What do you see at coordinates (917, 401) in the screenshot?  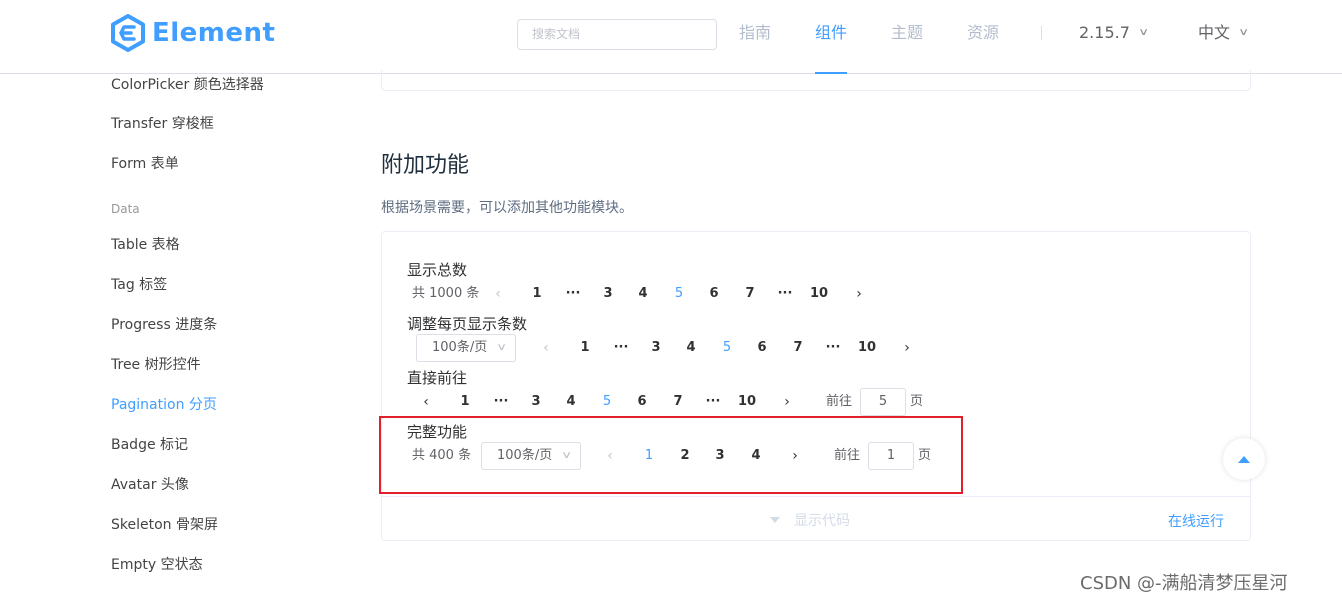 I see `page-suffix: 页` at bounding box center [917, 401].